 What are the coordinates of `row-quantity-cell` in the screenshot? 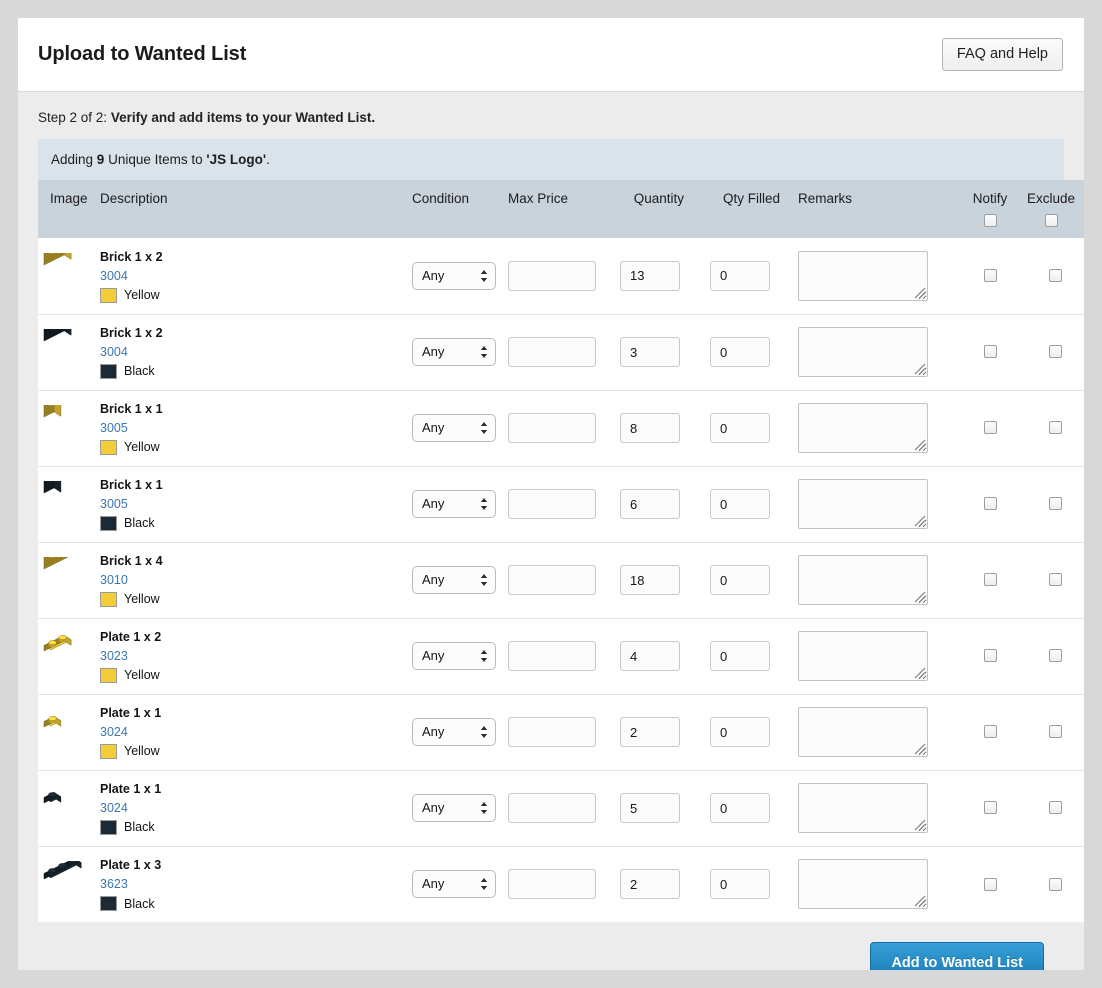 It's located at (665, 884).